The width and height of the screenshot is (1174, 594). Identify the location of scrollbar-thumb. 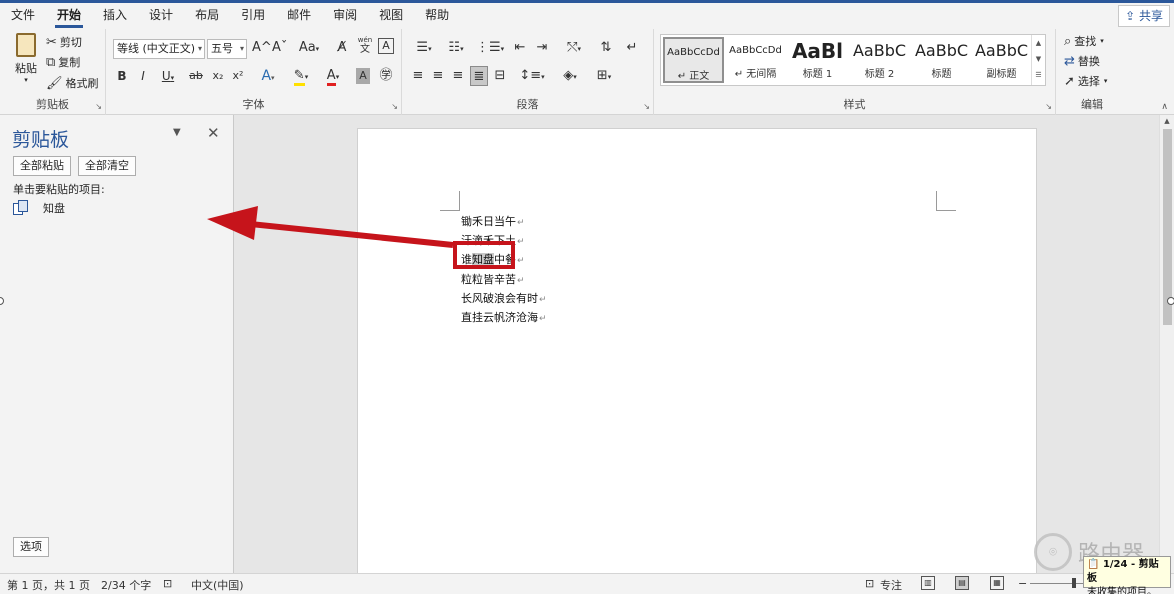
(1167, 227).